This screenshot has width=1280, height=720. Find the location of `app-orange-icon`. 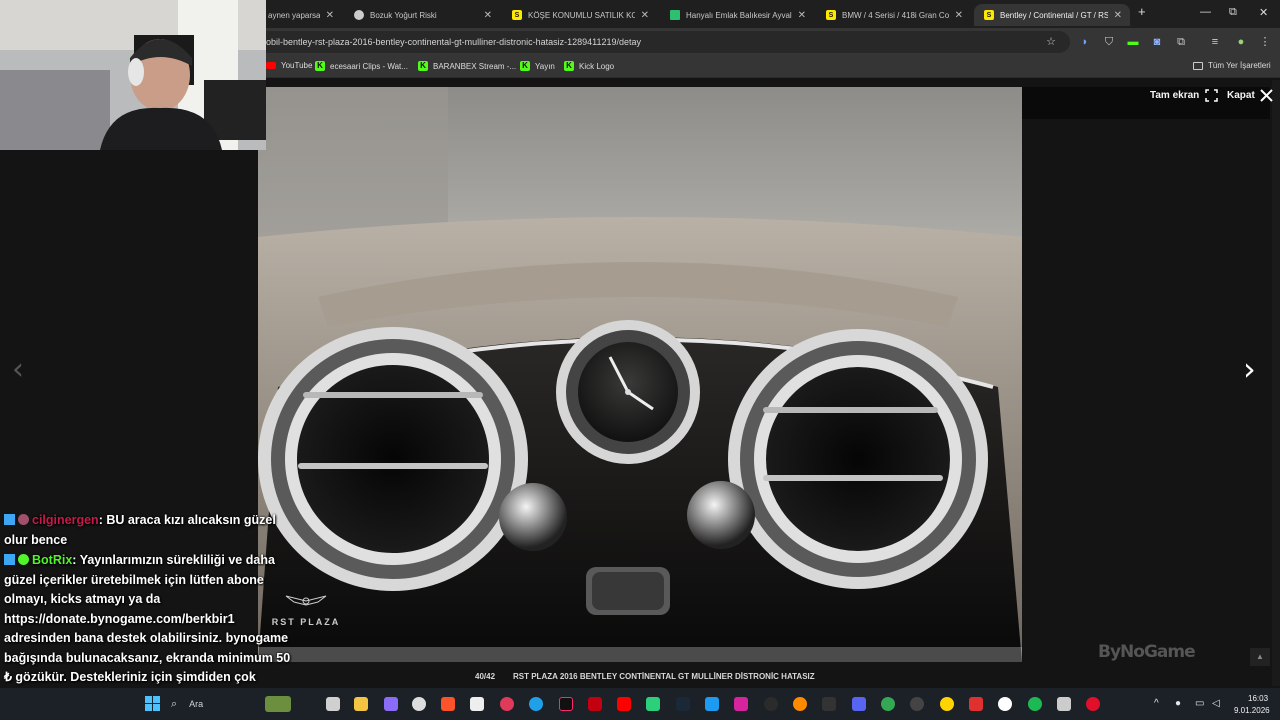

app-orange-icon is located at coordinates (800, 704).